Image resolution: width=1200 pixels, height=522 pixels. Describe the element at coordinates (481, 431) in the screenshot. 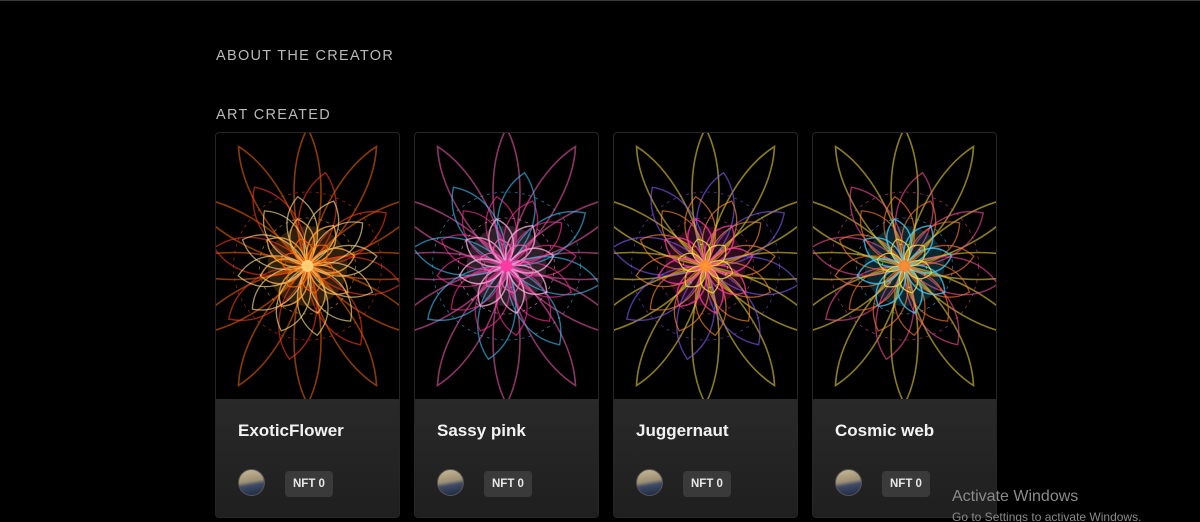

I see `card-title: Sassy pink` at that location.